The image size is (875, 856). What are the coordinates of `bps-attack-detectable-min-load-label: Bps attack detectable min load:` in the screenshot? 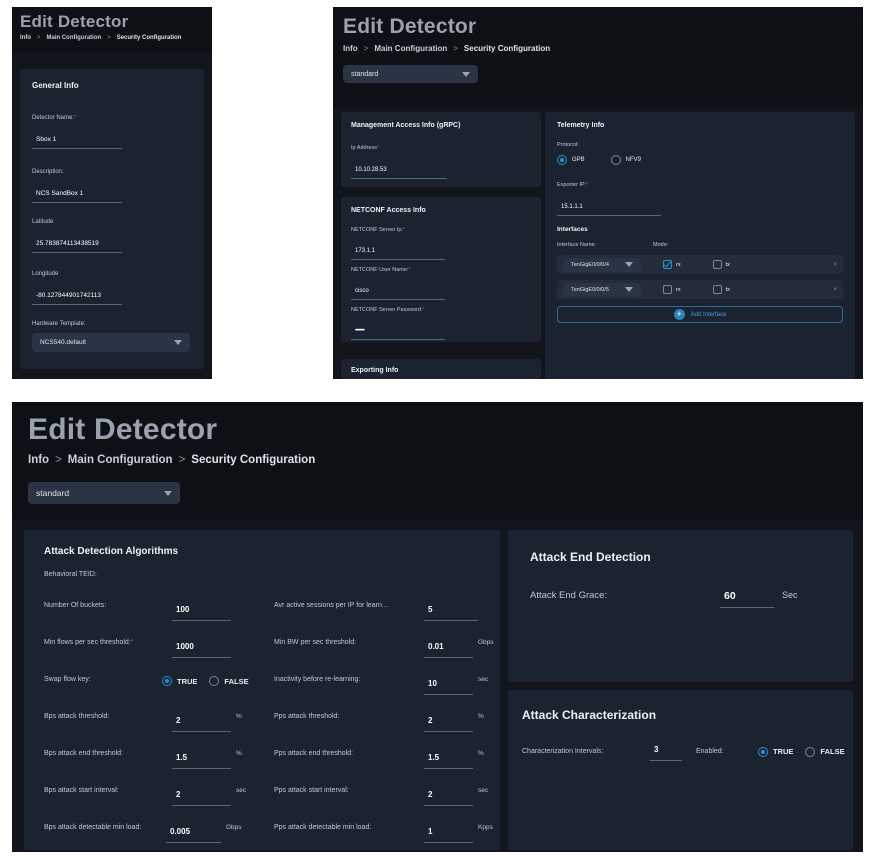 It's located at (93, 827).